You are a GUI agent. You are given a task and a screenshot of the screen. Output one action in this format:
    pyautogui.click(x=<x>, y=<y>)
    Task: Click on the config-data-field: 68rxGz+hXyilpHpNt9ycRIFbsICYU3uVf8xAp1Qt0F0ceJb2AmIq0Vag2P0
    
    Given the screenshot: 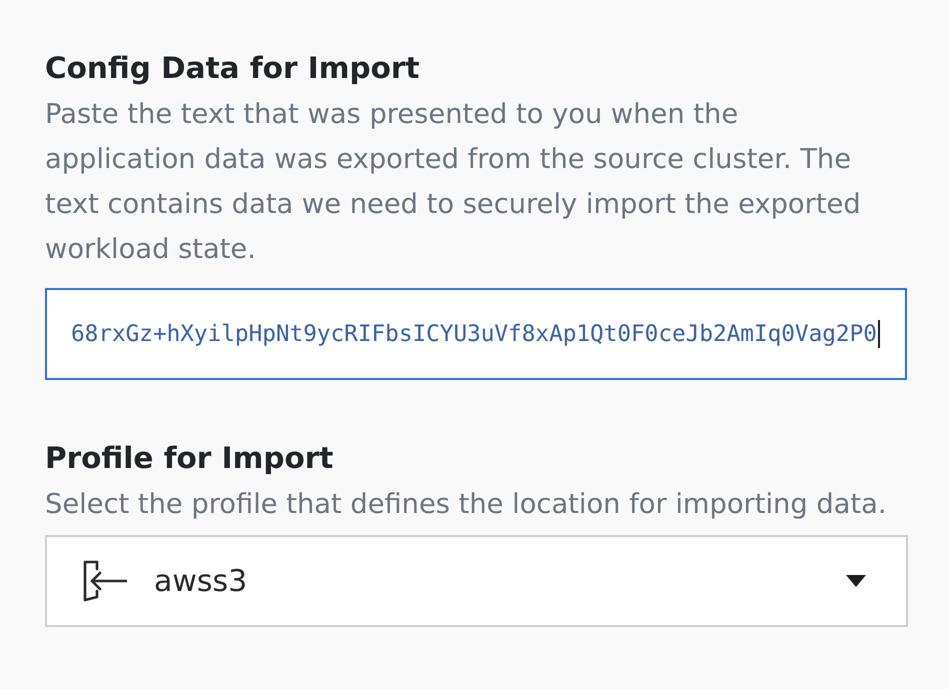 What is the action you would take?
    pyautogui.click(x=476, y=334)
    